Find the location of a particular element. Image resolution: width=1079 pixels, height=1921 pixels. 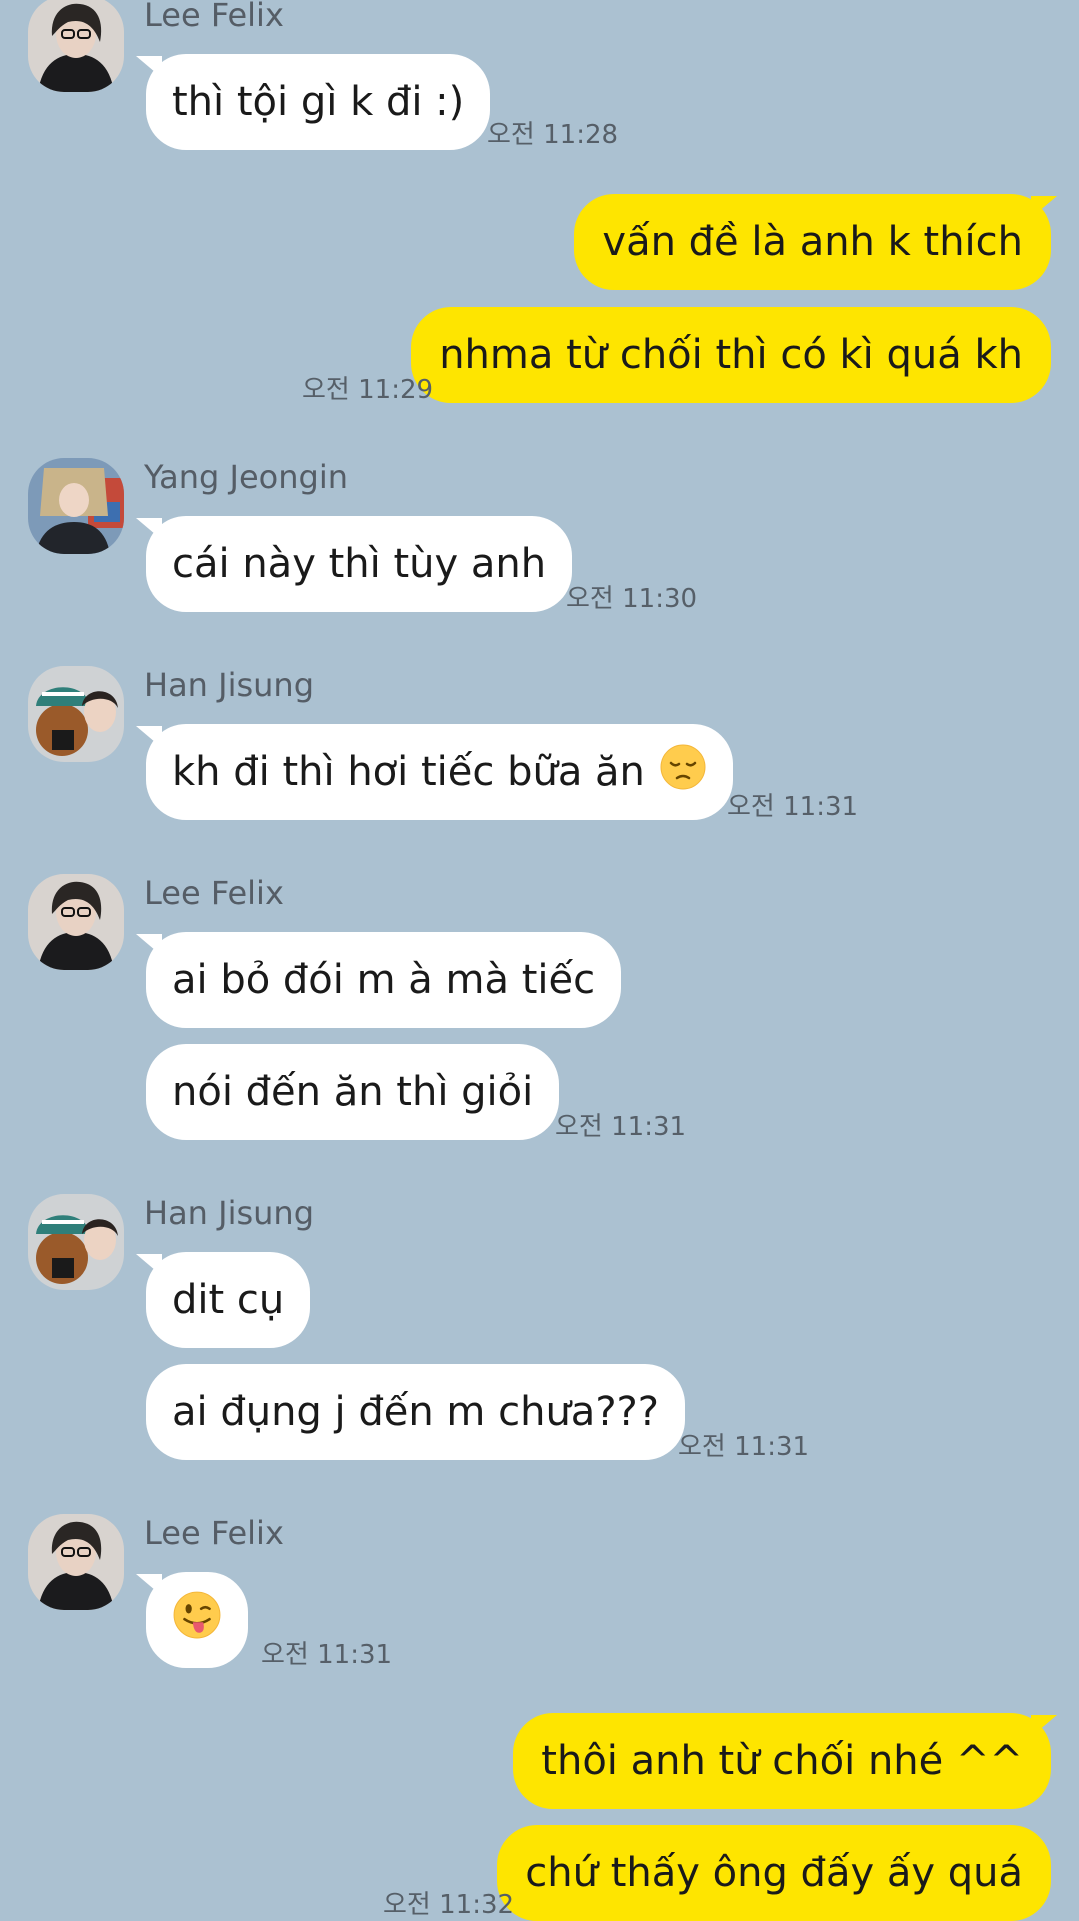

message-bubble: thôi anh từ chối nhé ^^ is located at coordinates (782, 1761).